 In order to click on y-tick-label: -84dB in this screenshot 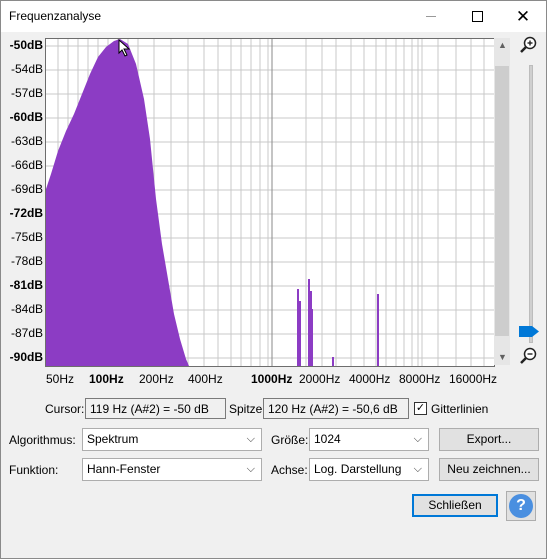, I will do `click(26, 309)`.